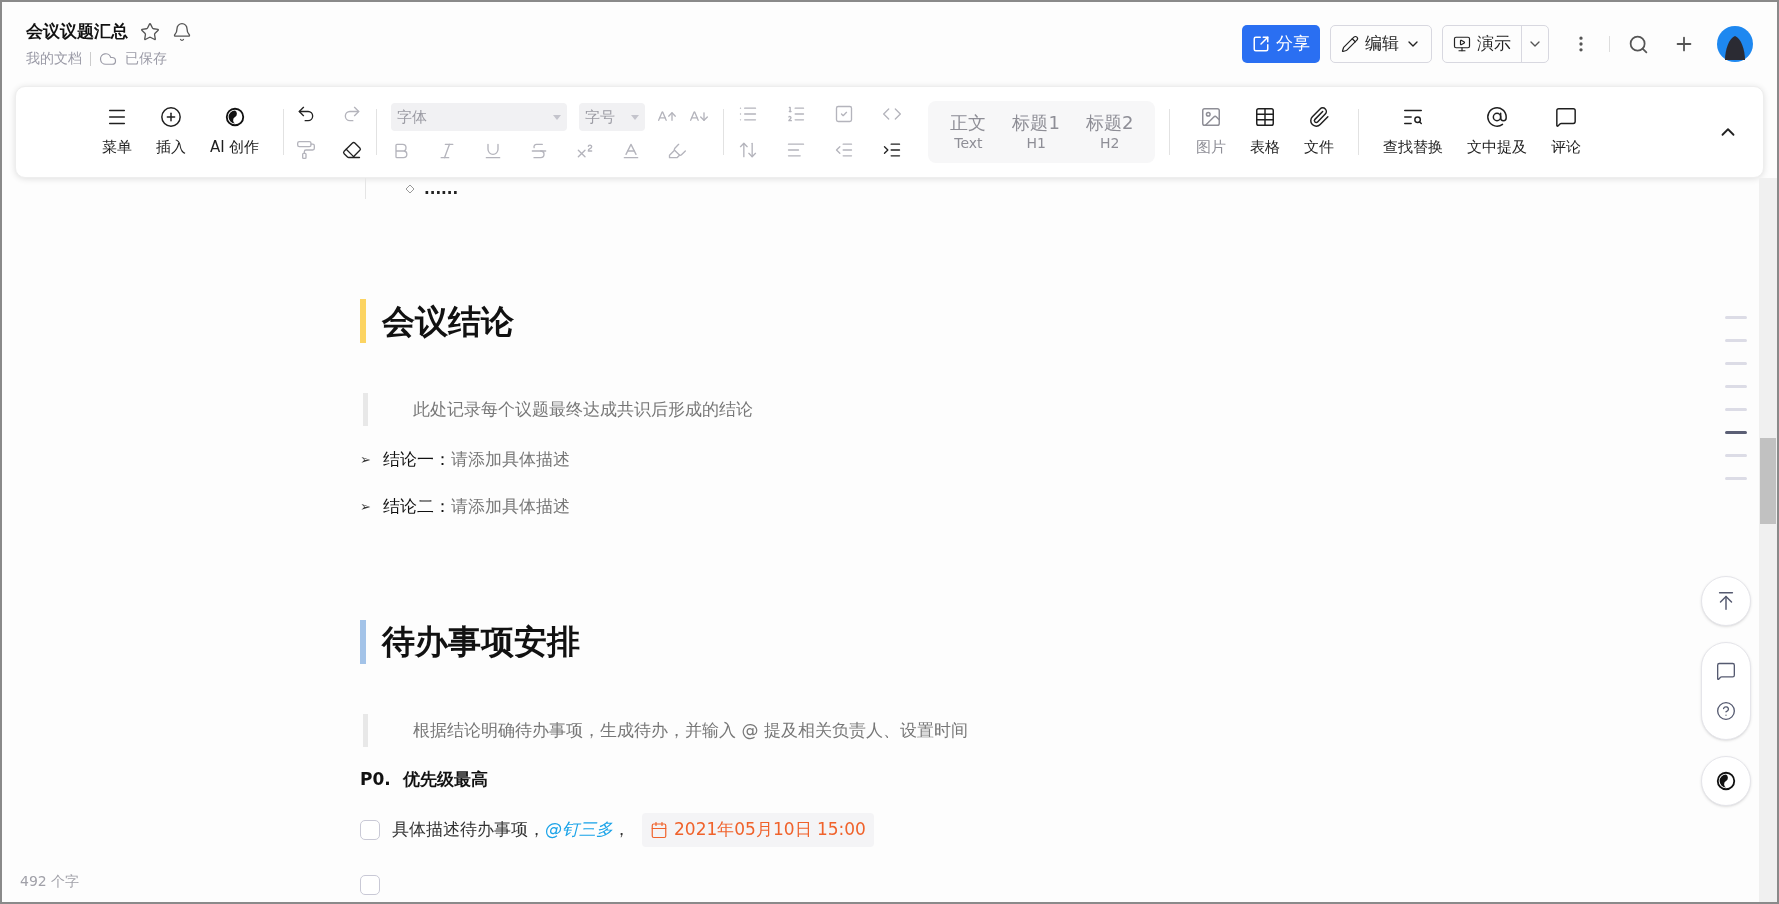 The height and width of the screenshot is (904, 1779). I want to click on help-icon, so click(1726, 711).